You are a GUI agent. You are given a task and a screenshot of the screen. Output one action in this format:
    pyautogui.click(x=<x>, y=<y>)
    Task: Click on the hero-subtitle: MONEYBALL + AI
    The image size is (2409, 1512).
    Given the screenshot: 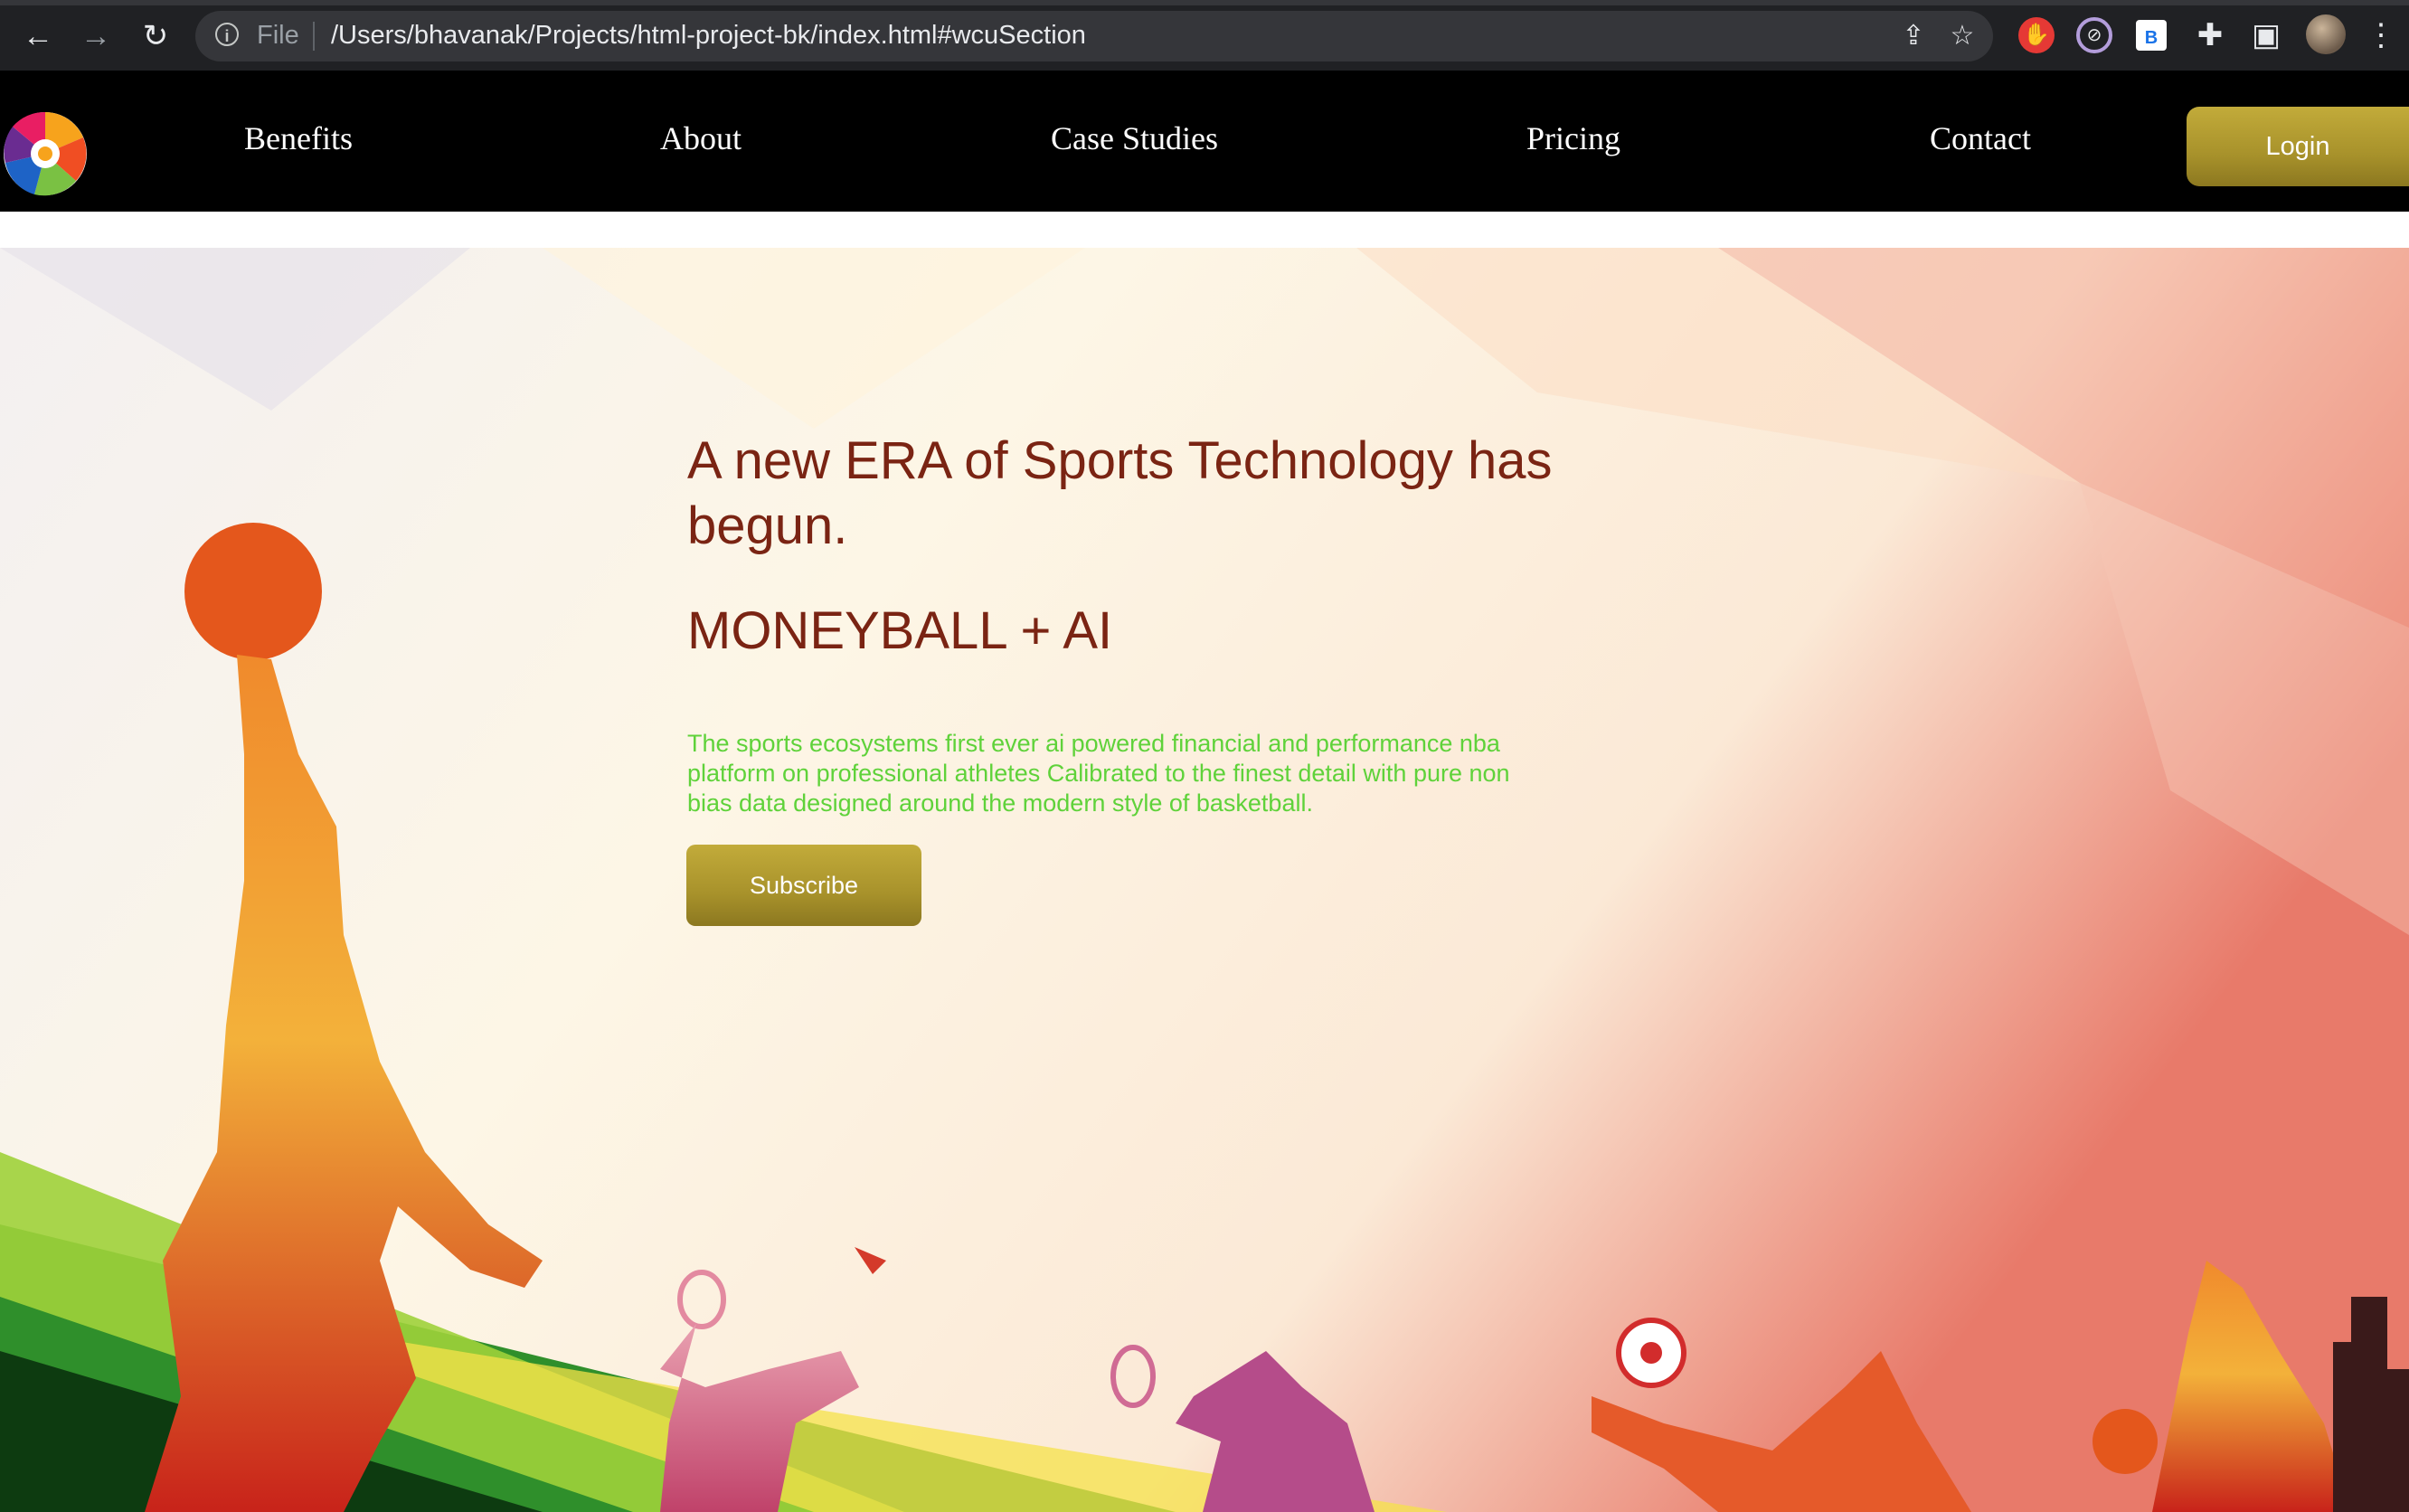 What is the action you would take?
    pyautogui.click(x=900, y=630)
    